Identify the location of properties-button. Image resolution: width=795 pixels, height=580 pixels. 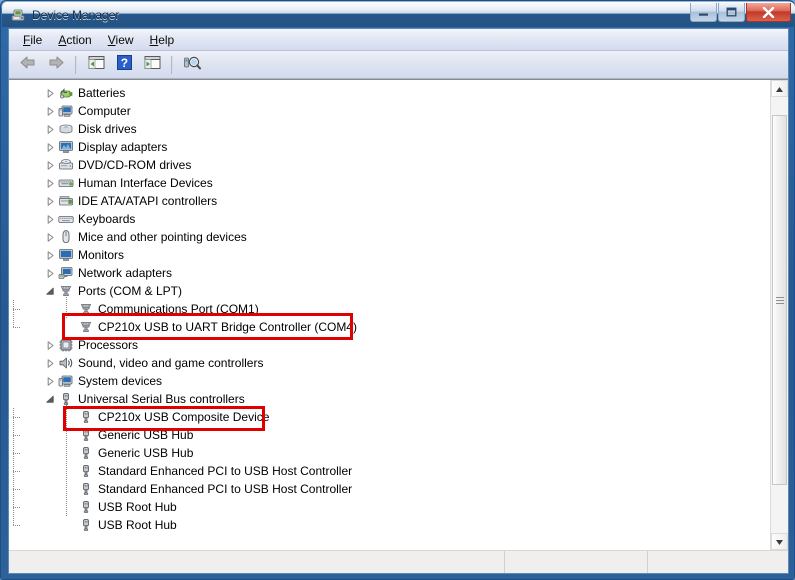
(152, 64).